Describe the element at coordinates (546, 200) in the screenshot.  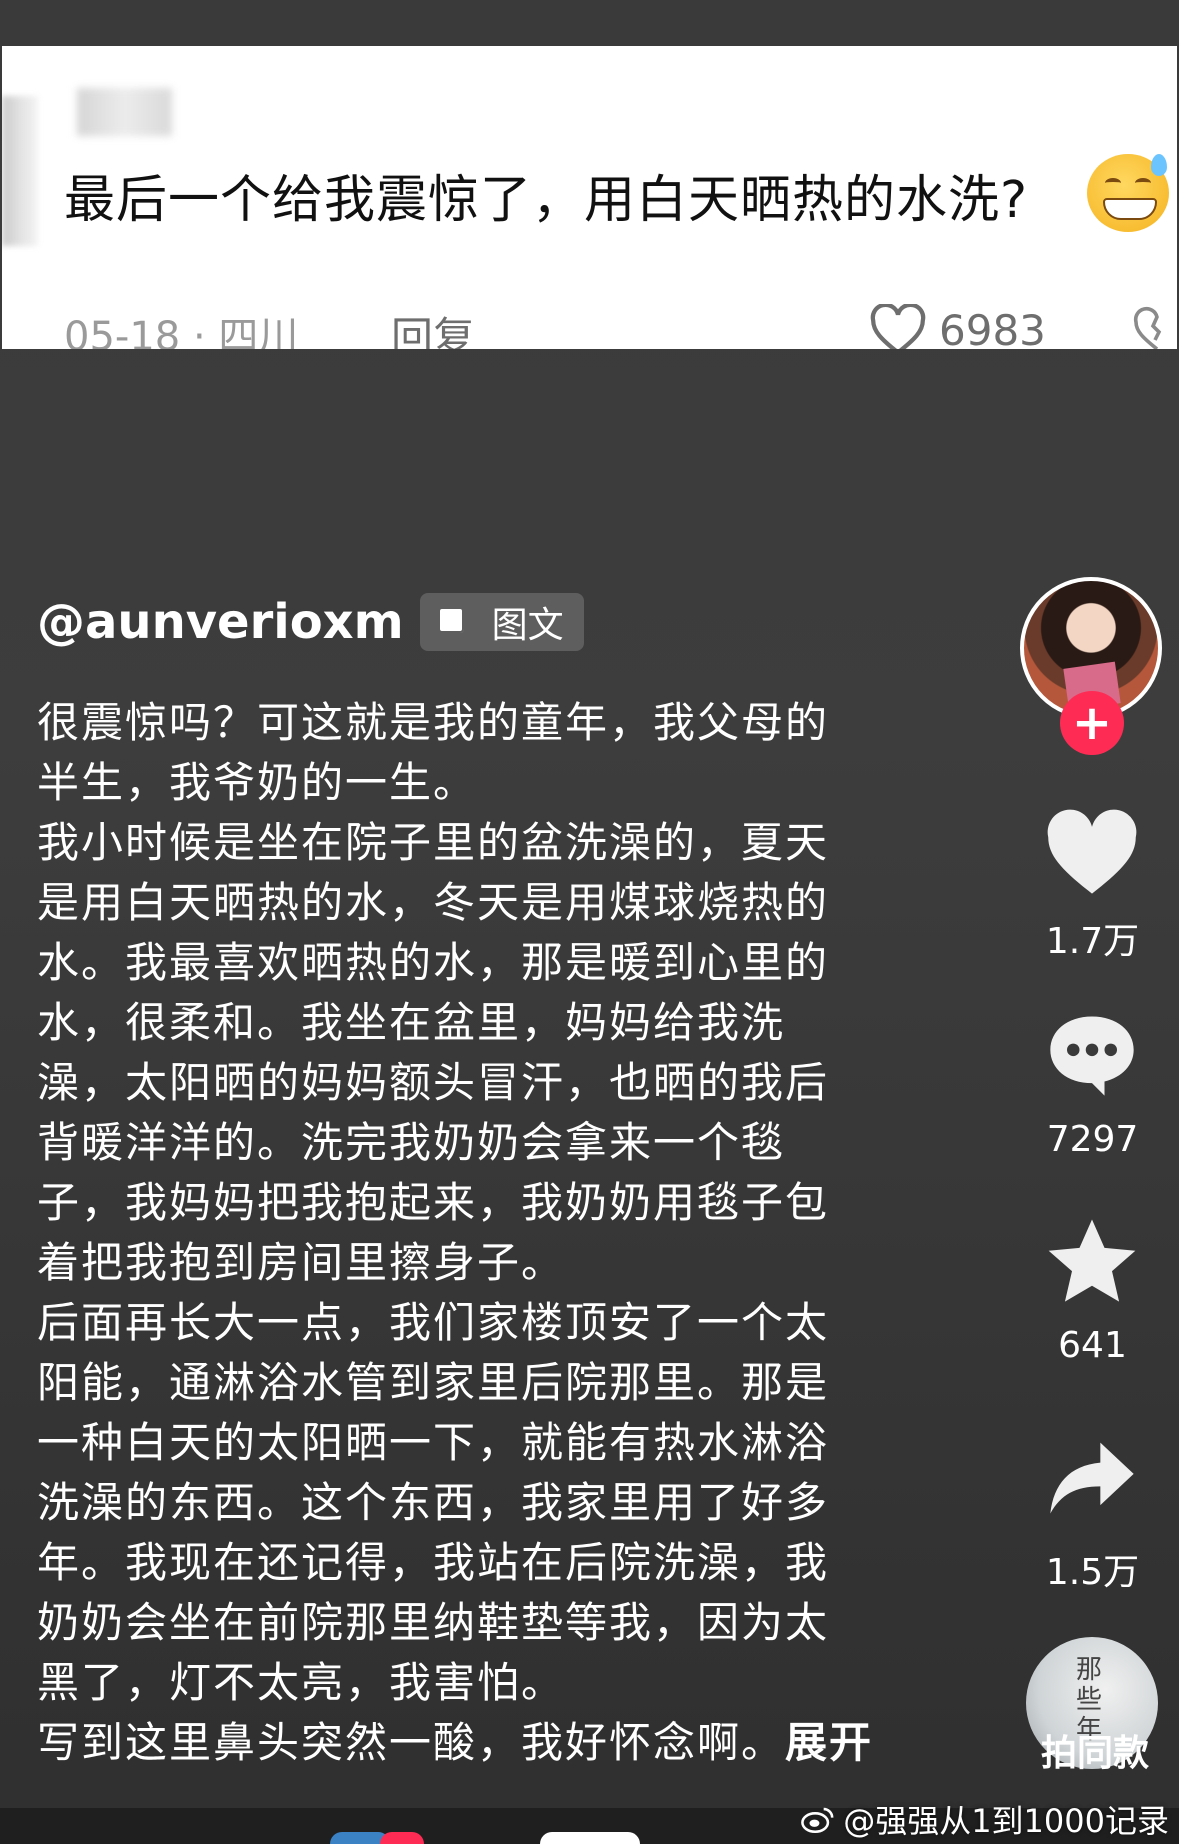
I see `comment-text: 最后一个给我震惊了，用白天晒热的水洗?` at that location.